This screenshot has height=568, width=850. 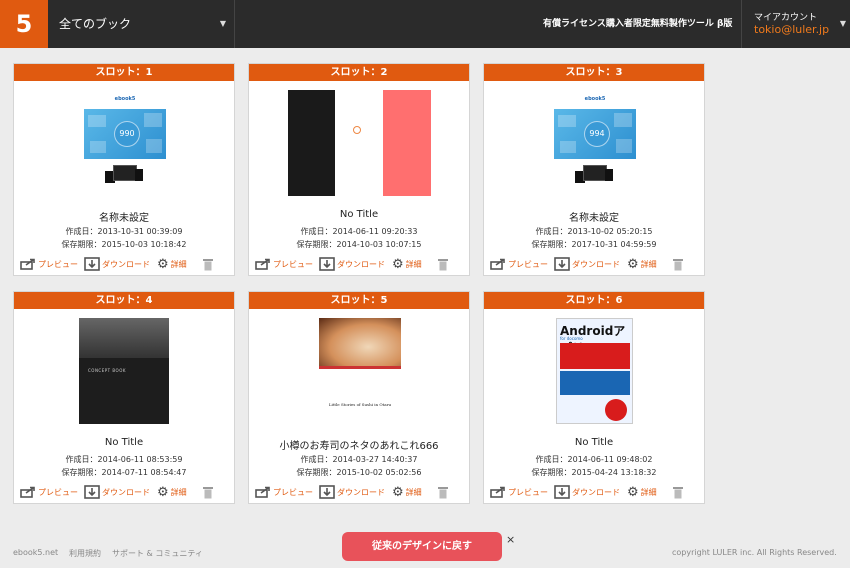 What do you see at coordinates (594, 231) in the screenshot?
I see `created-date: 作成日：2013-10-02 05:20:15` at bounding box center [594, 231].